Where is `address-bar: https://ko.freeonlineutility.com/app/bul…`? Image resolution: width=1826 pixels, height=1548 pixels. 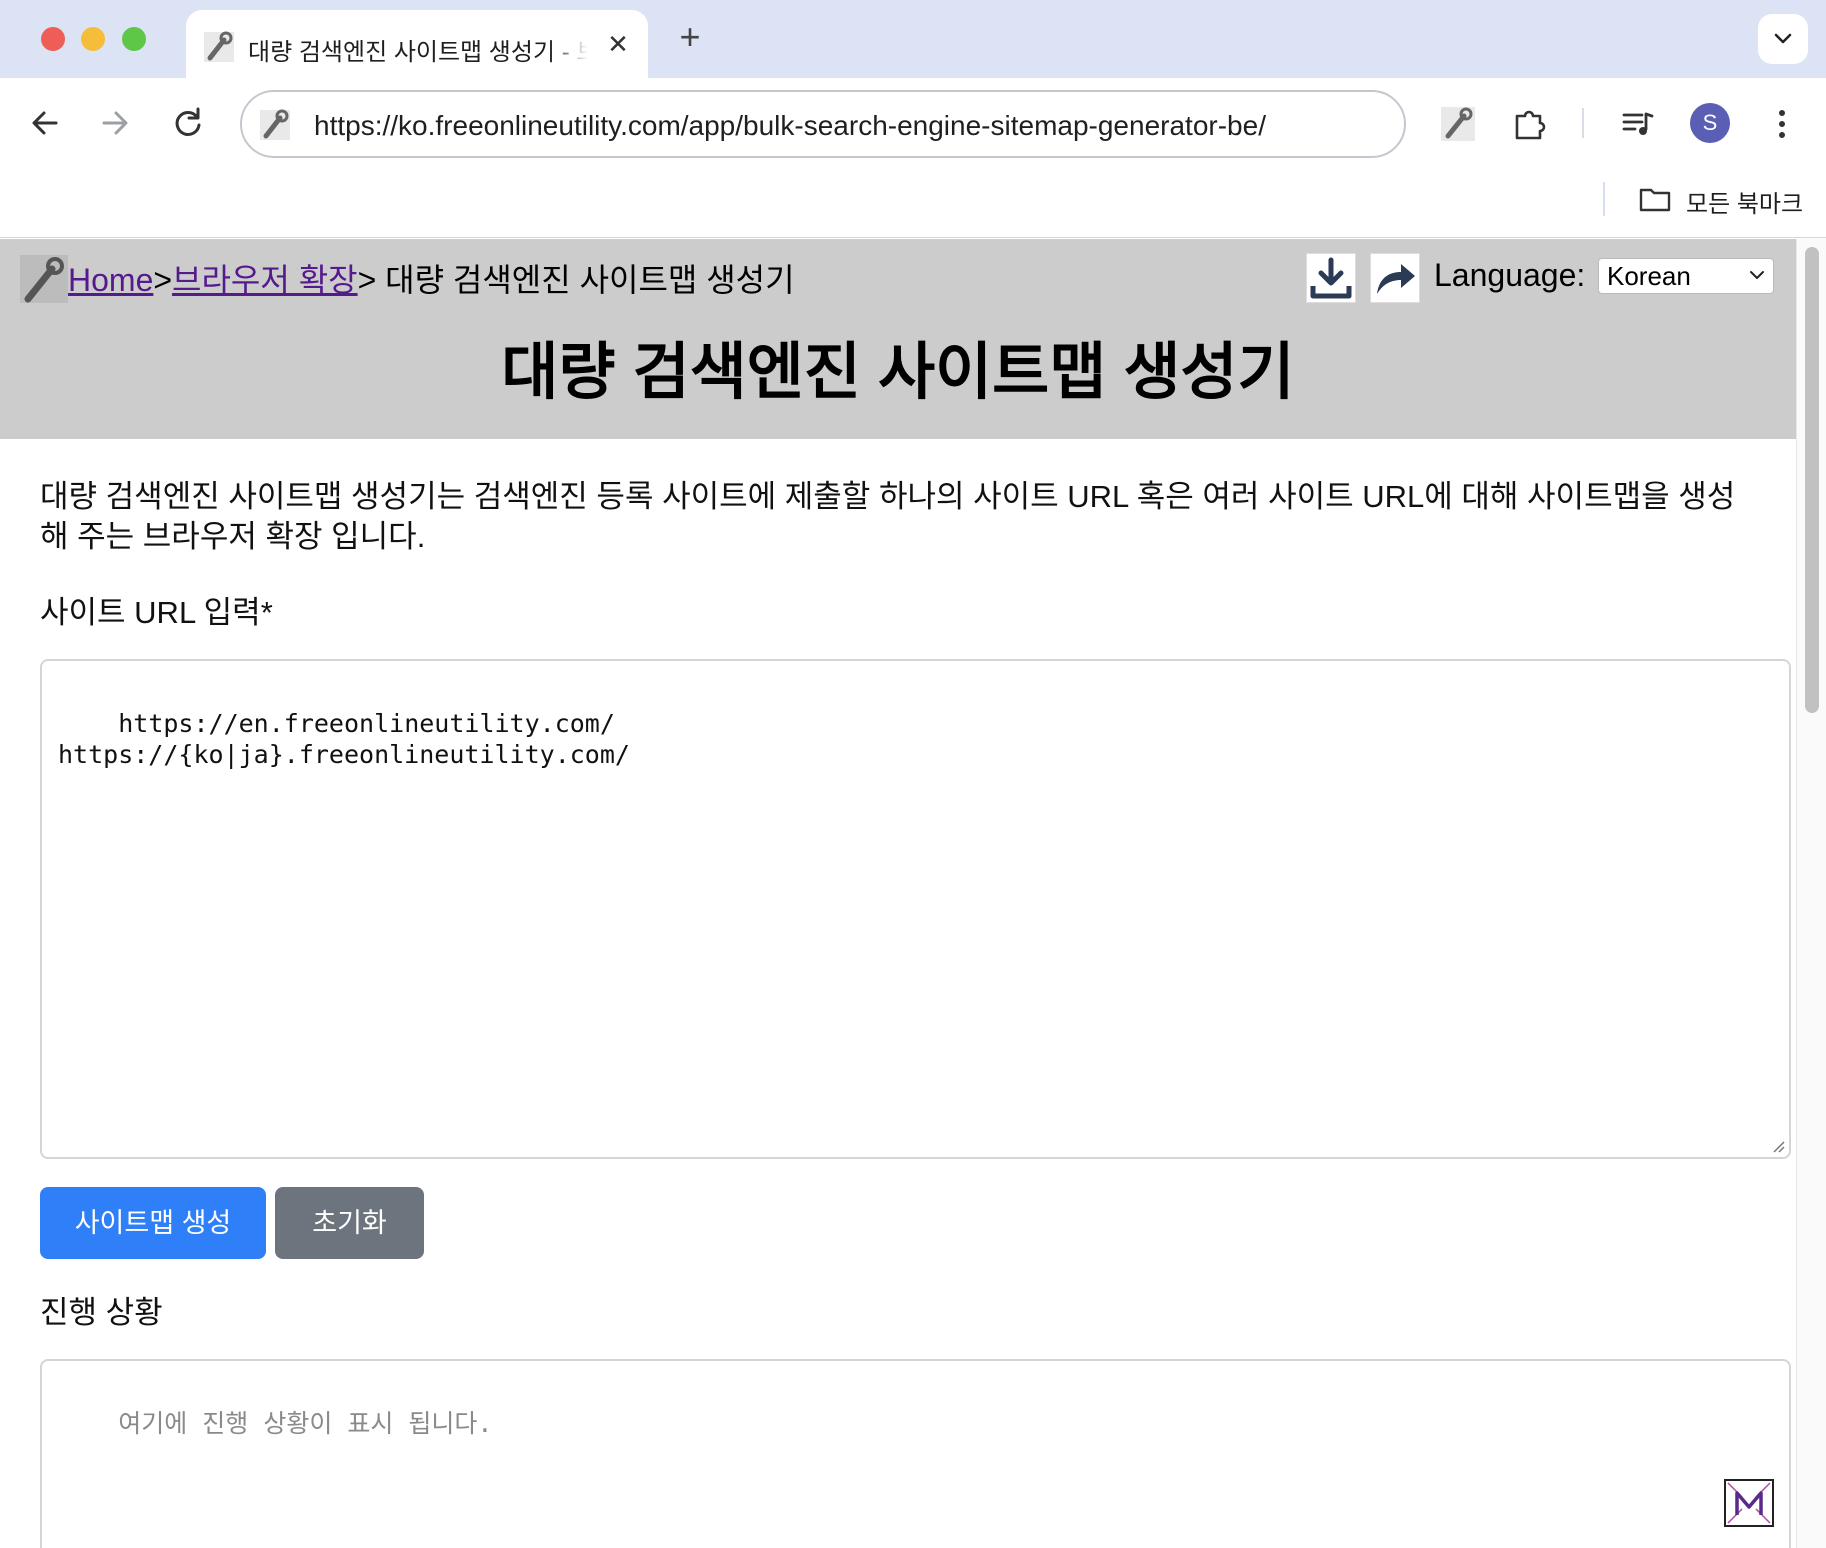
address-bar: https://ko.freeonlineutility.com/app/bul… is located at coordinates (823, 124).